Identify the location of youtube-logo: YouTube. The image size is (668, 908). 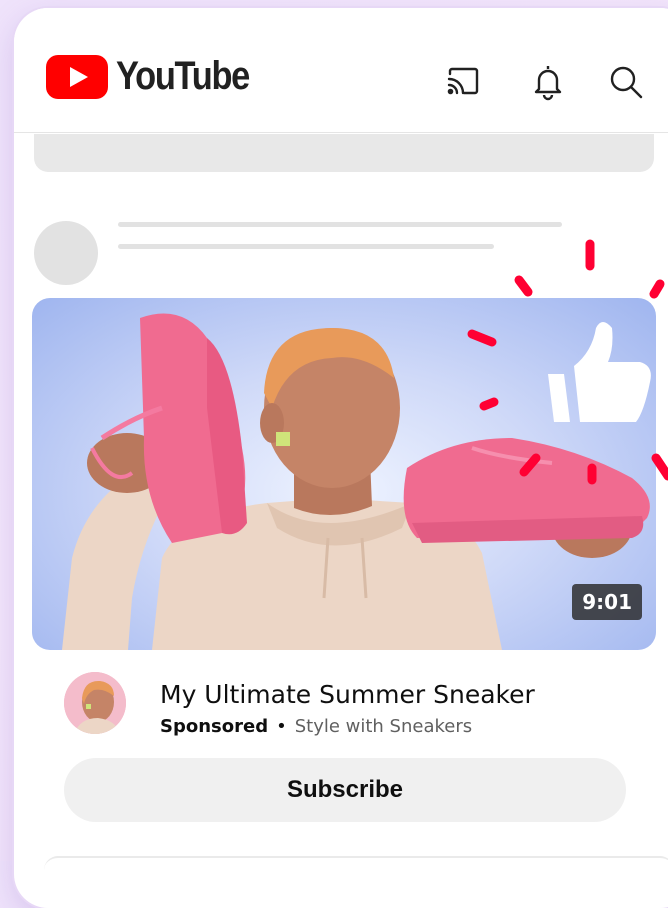
(158, 76).